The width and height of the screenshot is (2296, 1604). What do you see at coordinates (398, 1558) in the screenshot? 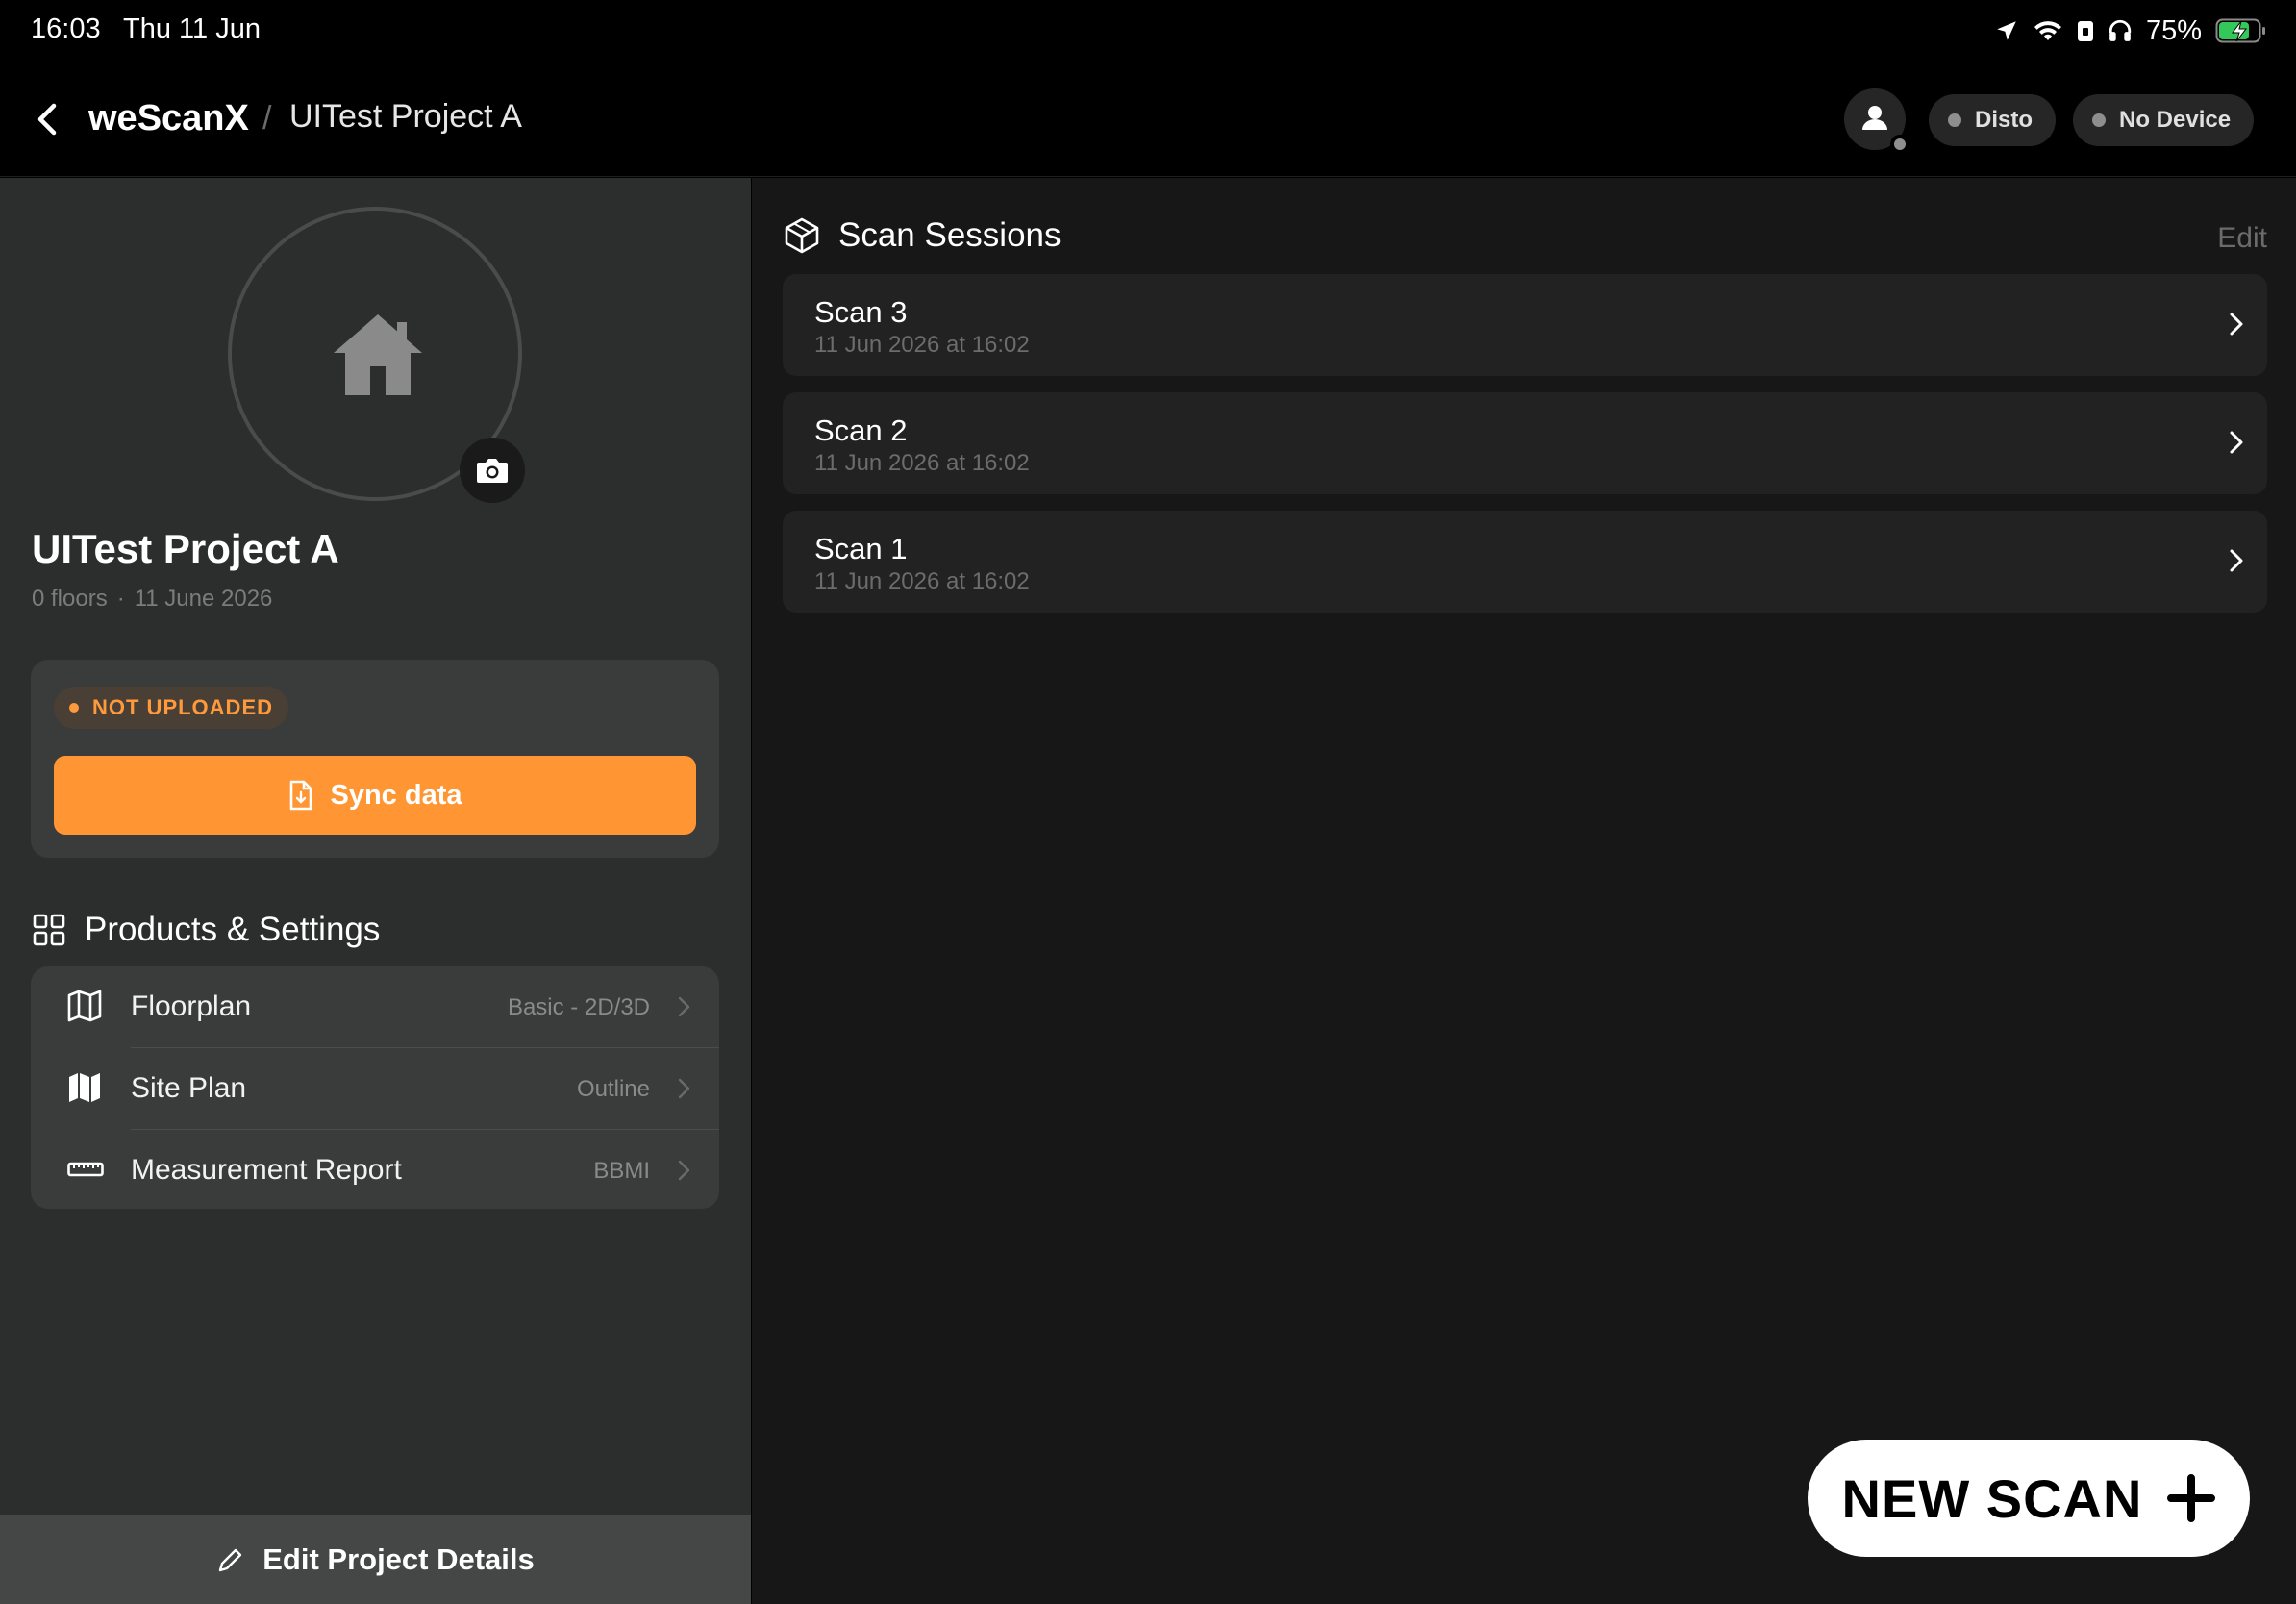
I see `edit-project-label: Edit Project Details` at bounding box center [398, 1558].